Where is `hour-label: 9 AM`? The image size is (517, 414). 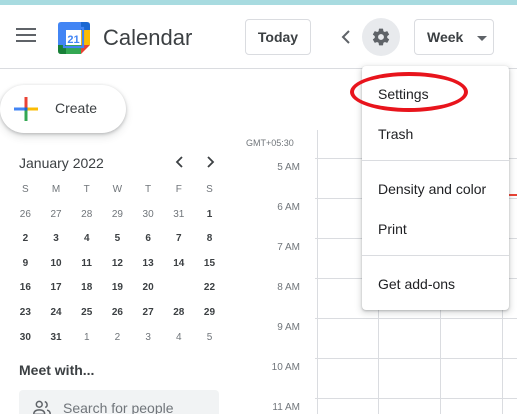
hour-label: 9 AM is located at coordinates (288, 327).